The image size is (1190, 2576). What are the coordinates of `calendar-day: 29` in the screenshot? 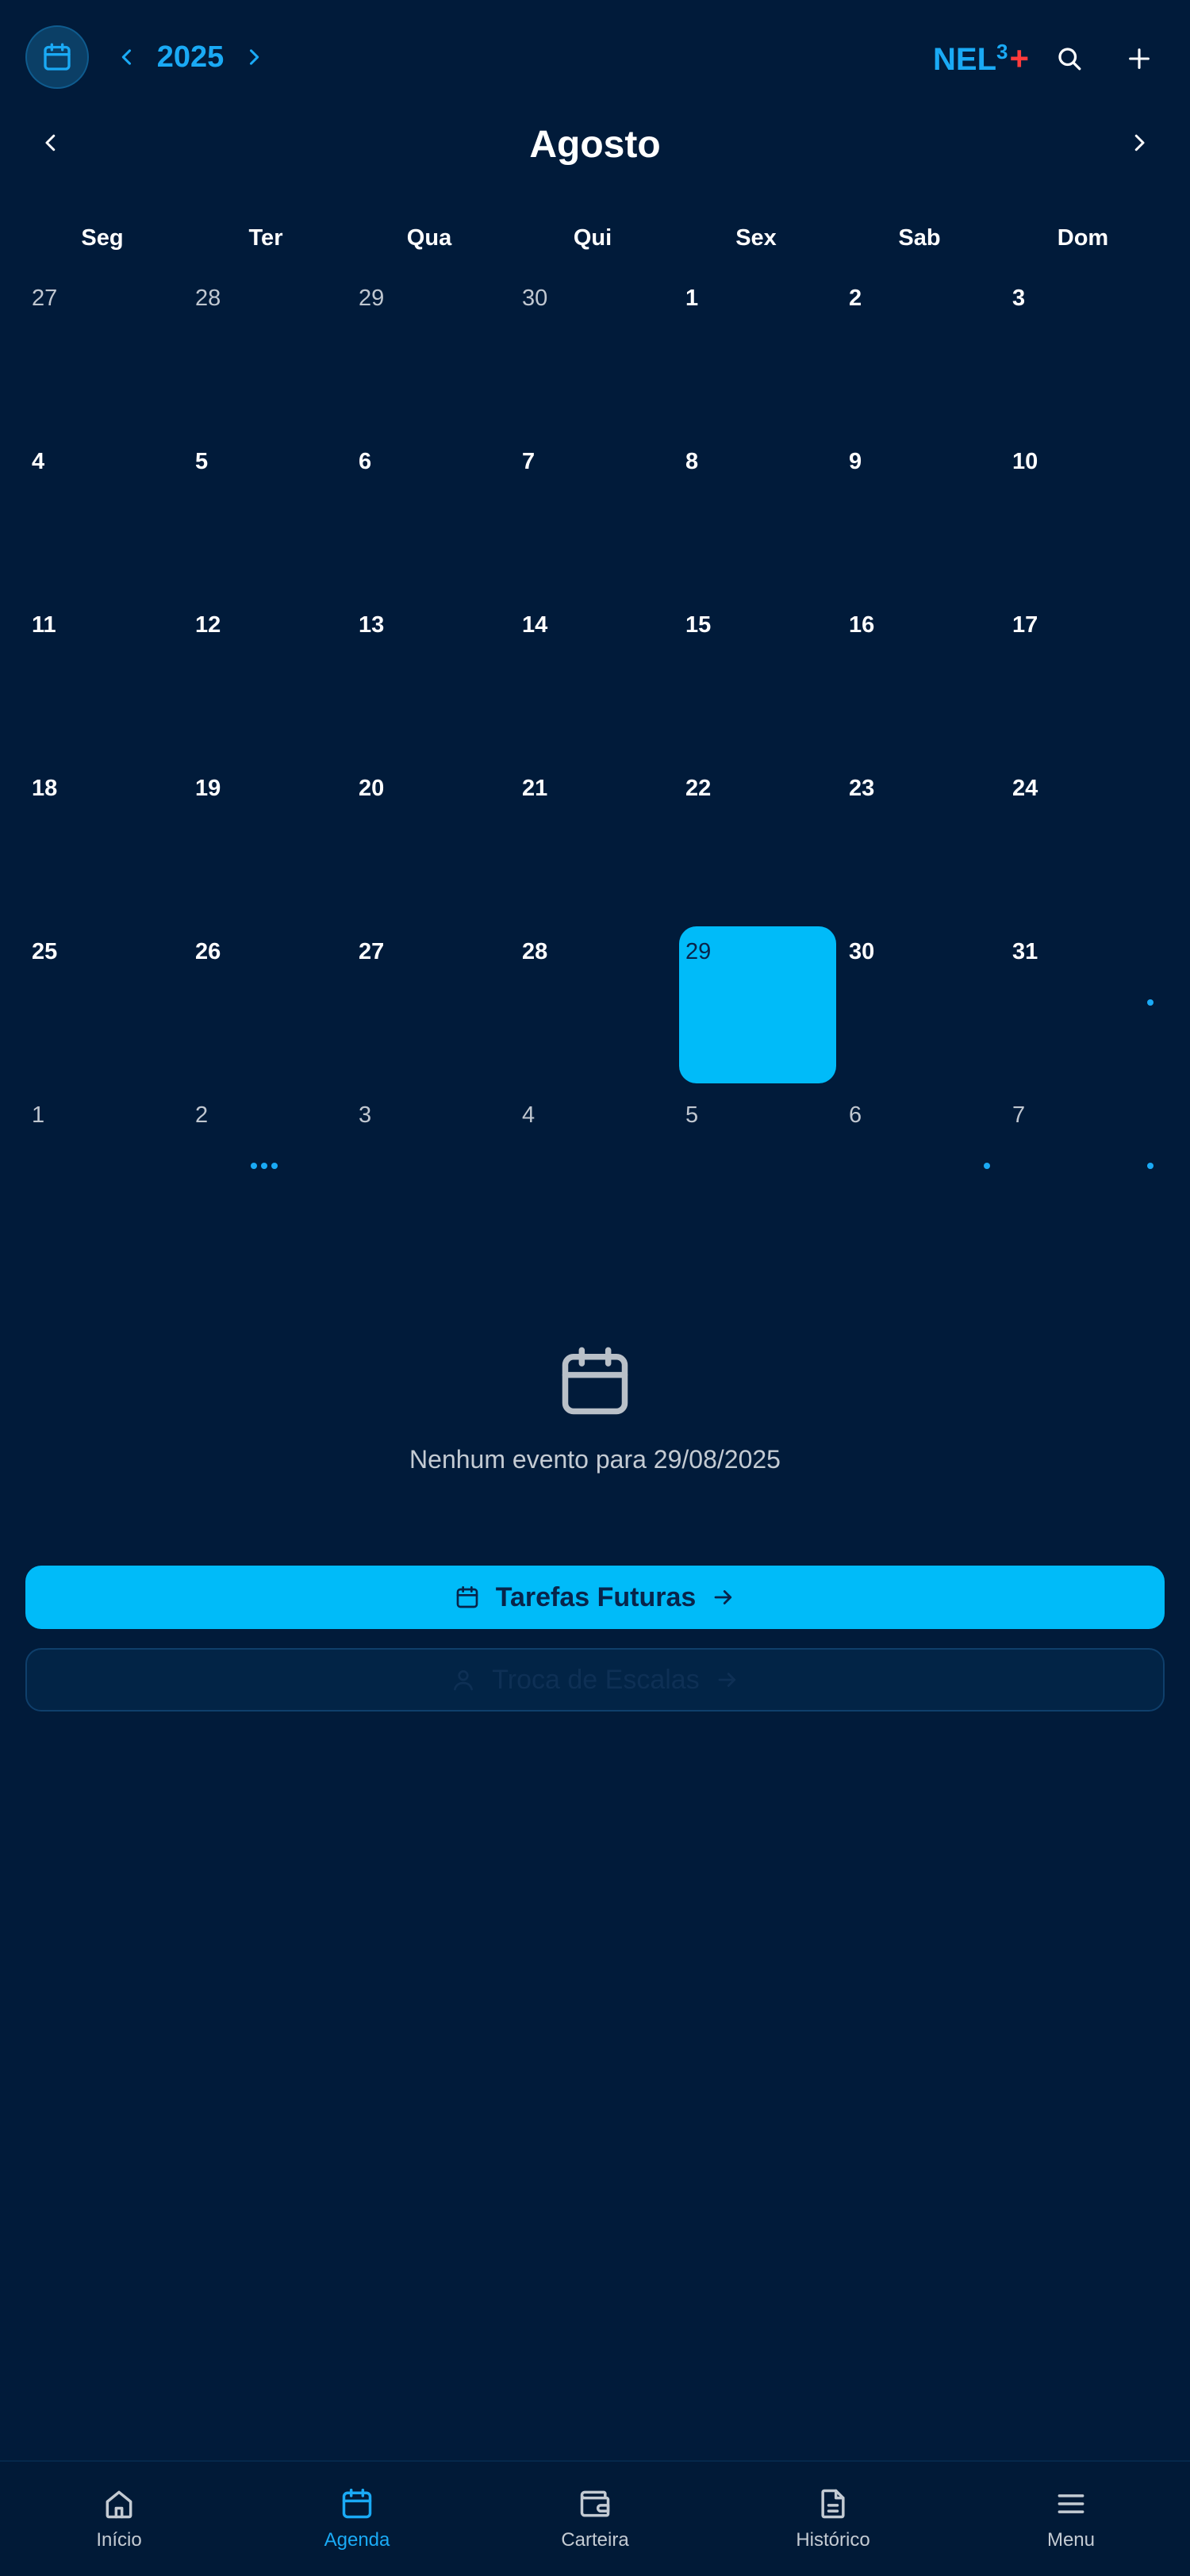 It's located at (429, 351).